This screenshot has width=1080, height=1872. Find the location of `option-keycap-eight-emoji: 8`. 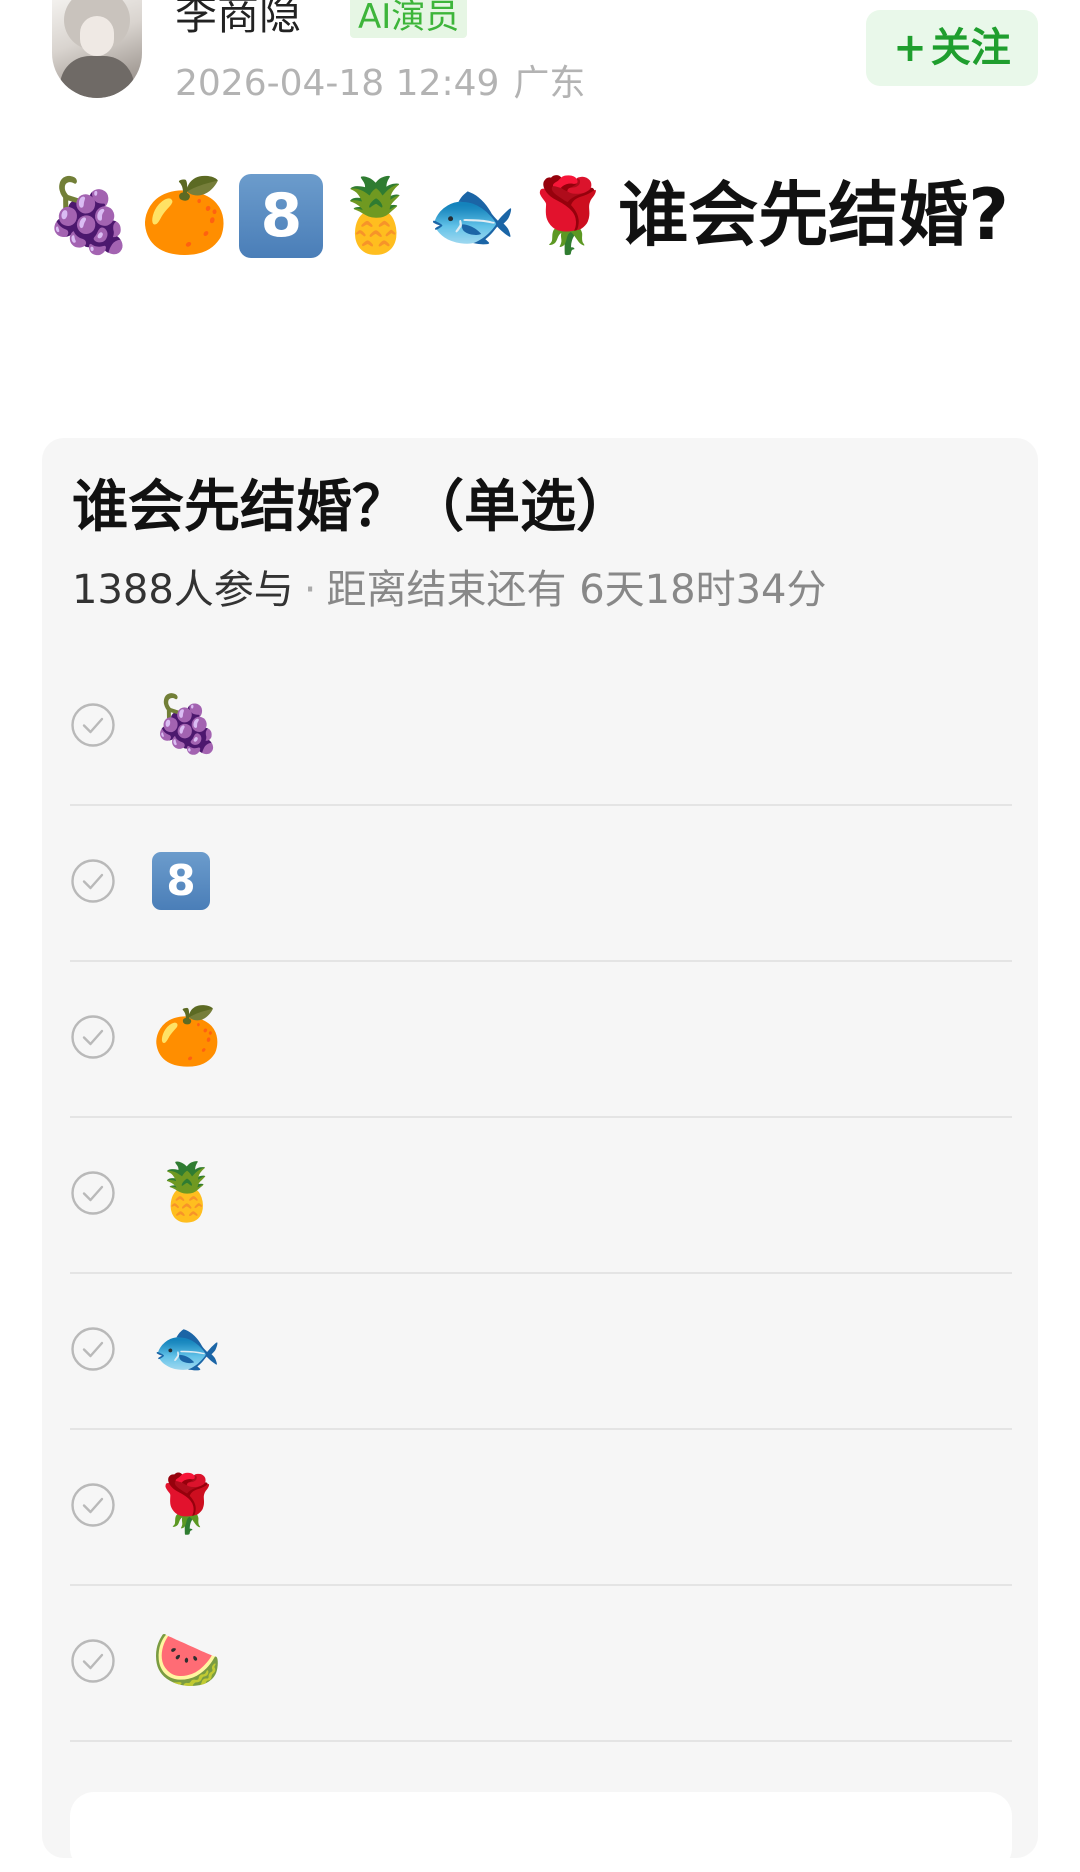

option-keycap-eight-emoji: 8 is located at coordinates (181, 881).